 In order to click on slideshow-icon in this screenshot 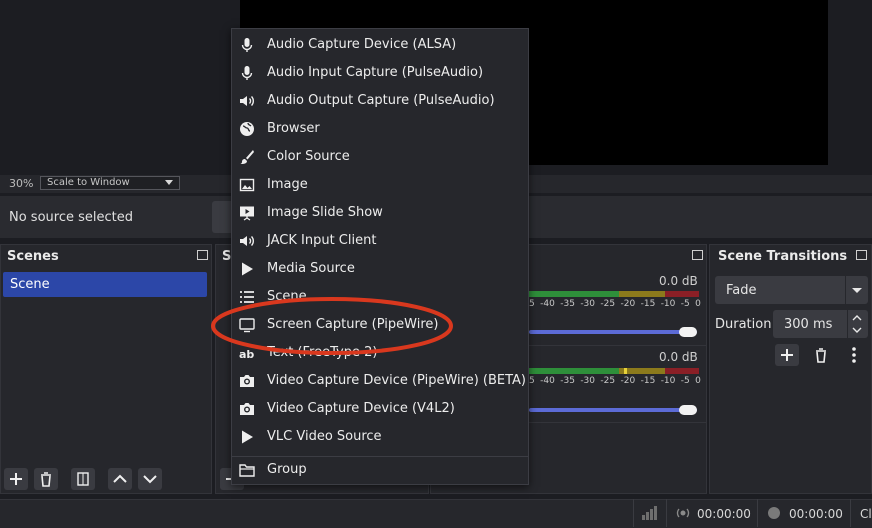, I will do `click(247, 213)`.